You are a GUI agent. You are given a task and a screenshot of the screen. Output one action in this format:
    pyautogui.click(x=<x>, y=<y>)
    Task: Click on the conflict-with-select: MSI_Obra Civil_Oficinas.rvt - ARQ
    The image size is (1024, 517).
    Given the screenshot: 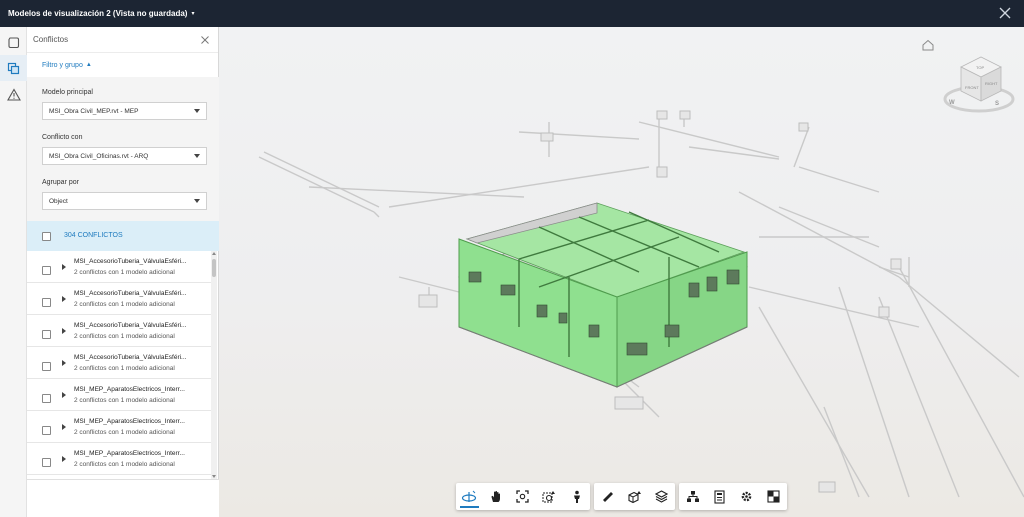 What is the action you would take?
    pyautogui.click(x=124, y=156)
    